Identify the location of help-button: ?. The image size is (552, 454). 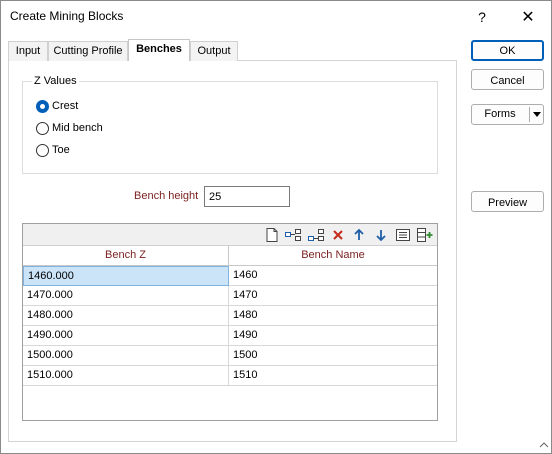
(482, 16).